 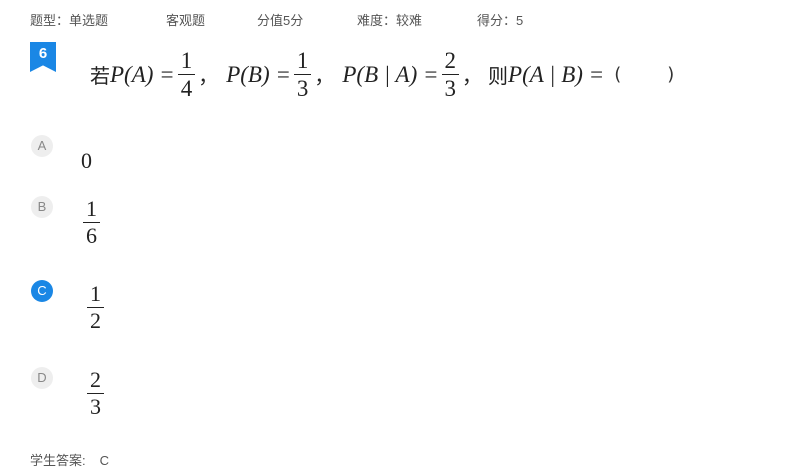 I want to click on paren-open: (, so click(x=618, y=75).